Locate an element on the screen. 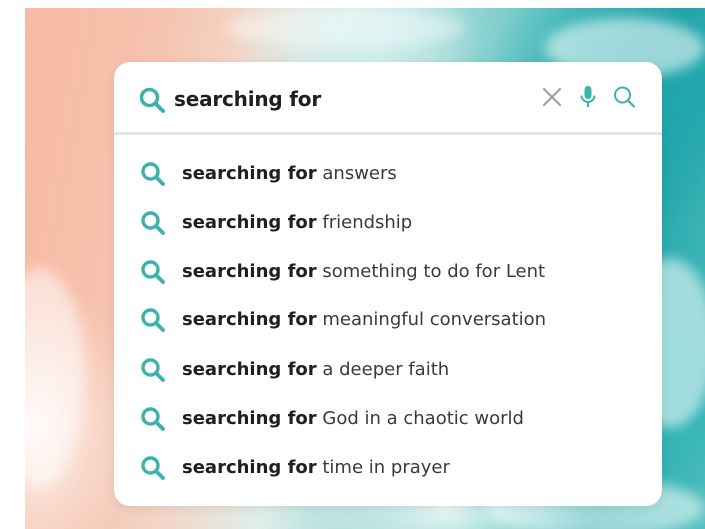  search-bar: searching for is located at coordinates (388, 98).